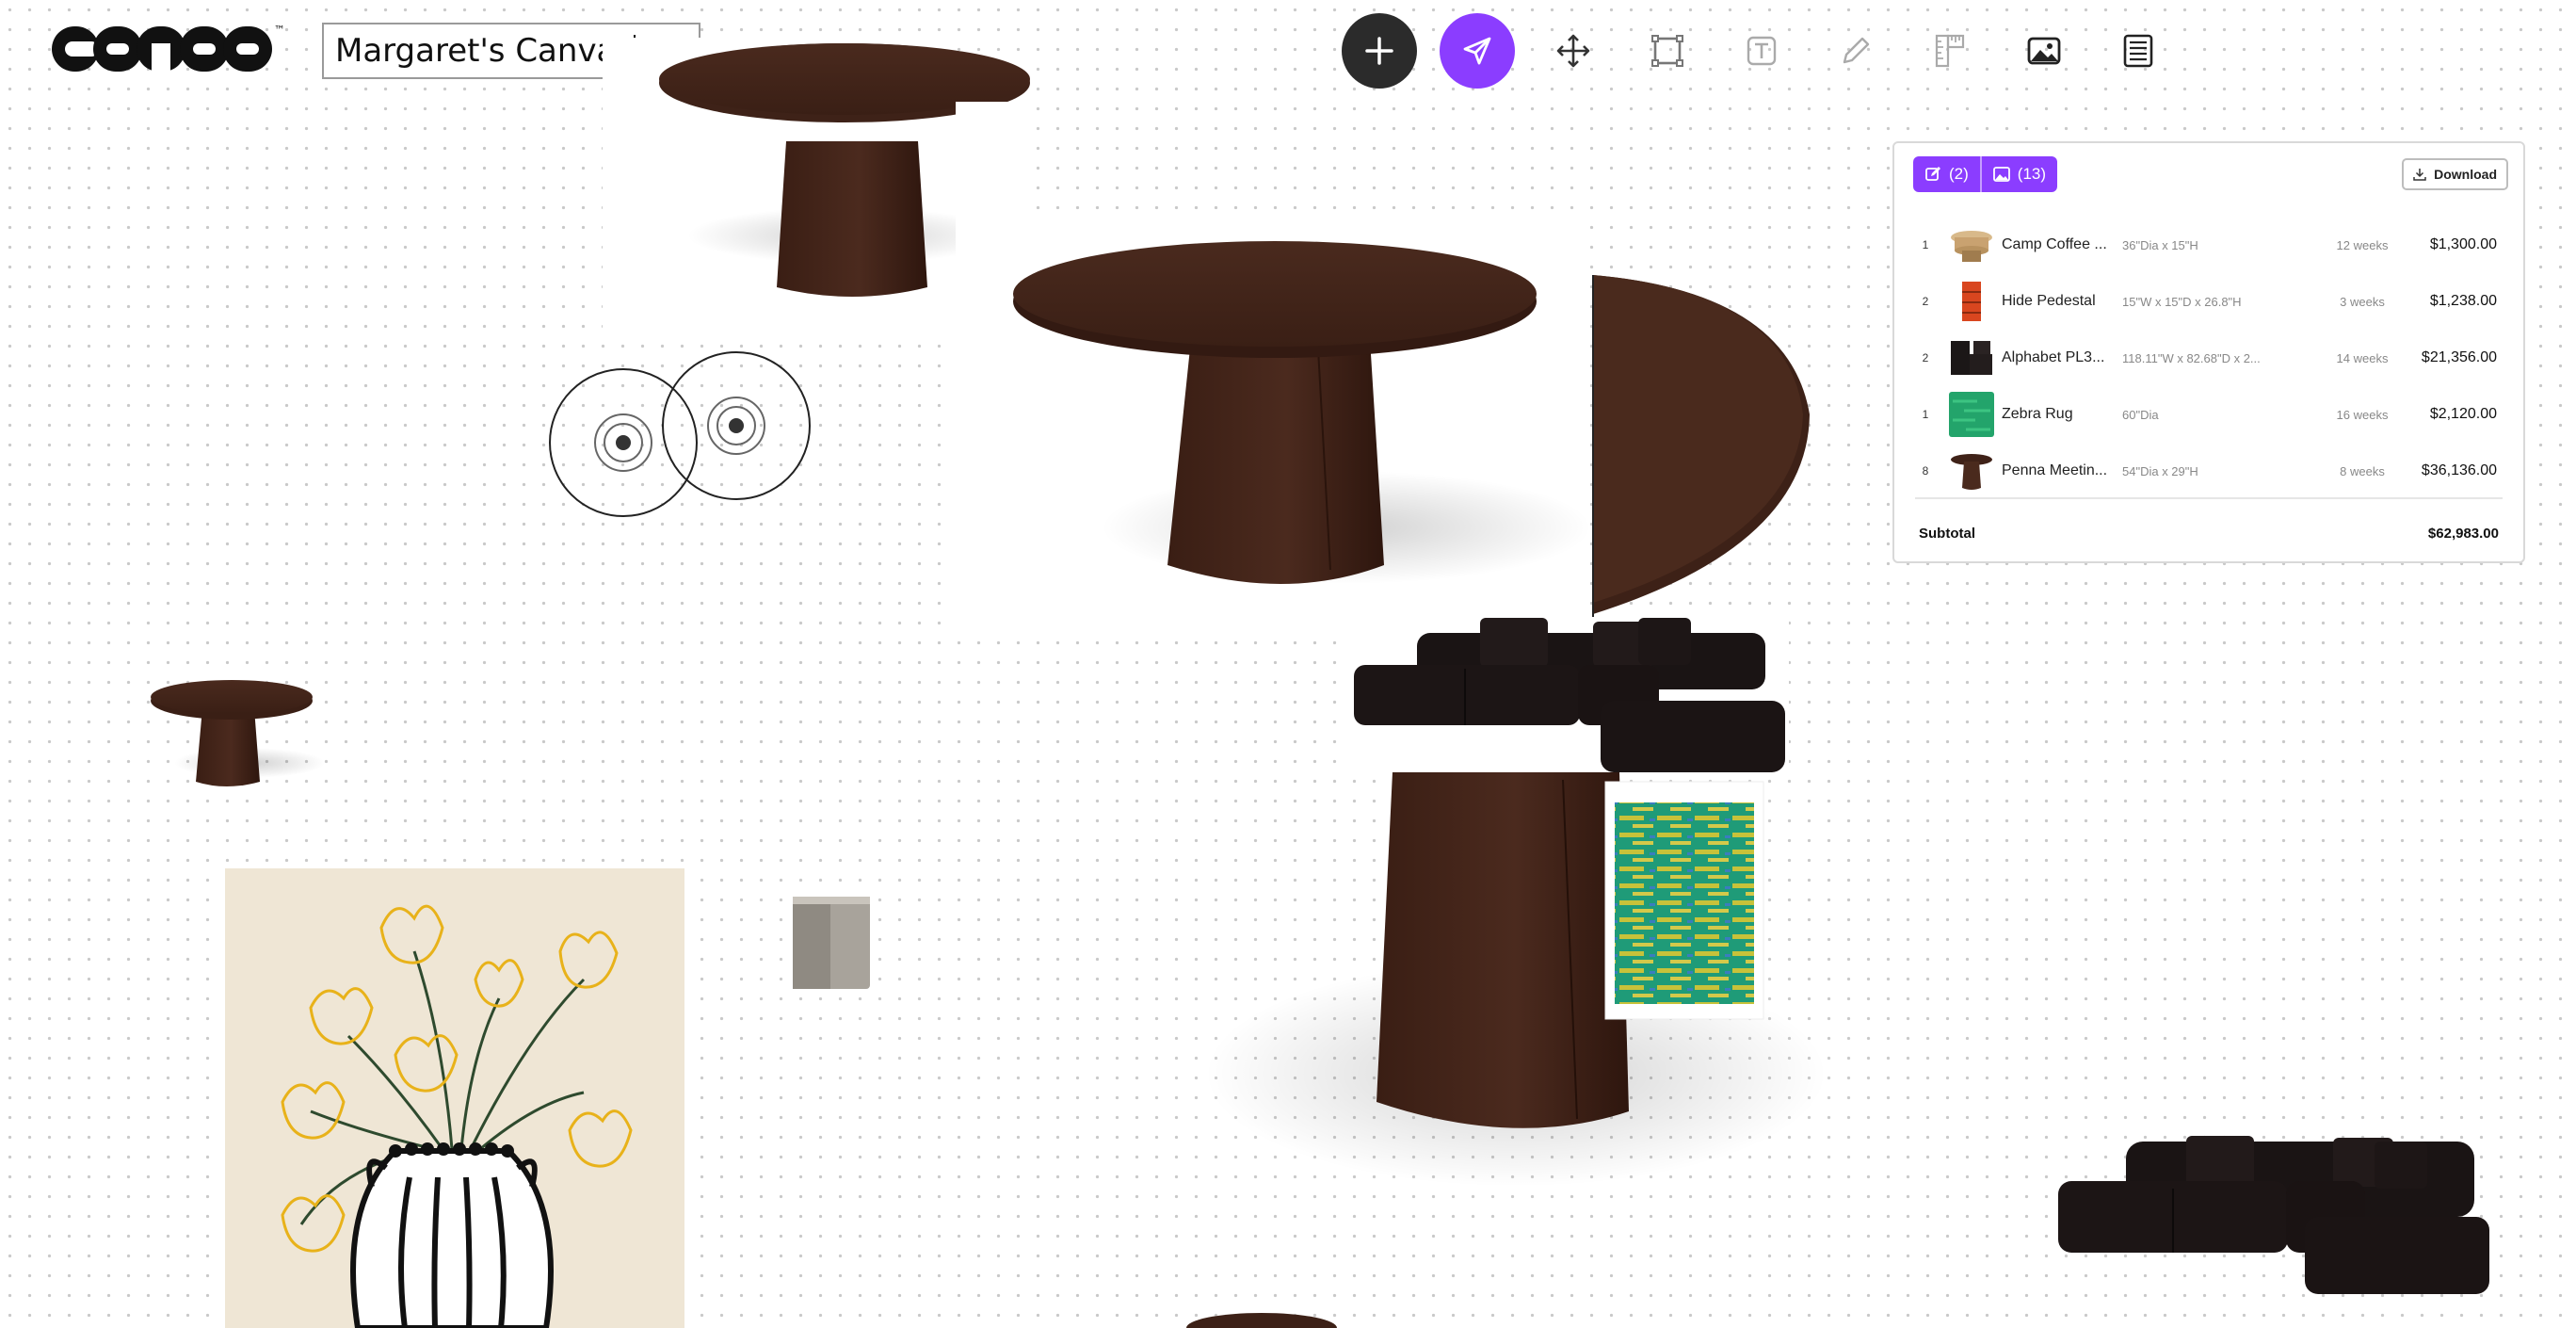  Describe the element at coordinates (2209, 498) in the screenshot. I see `panel-divider` at that location.